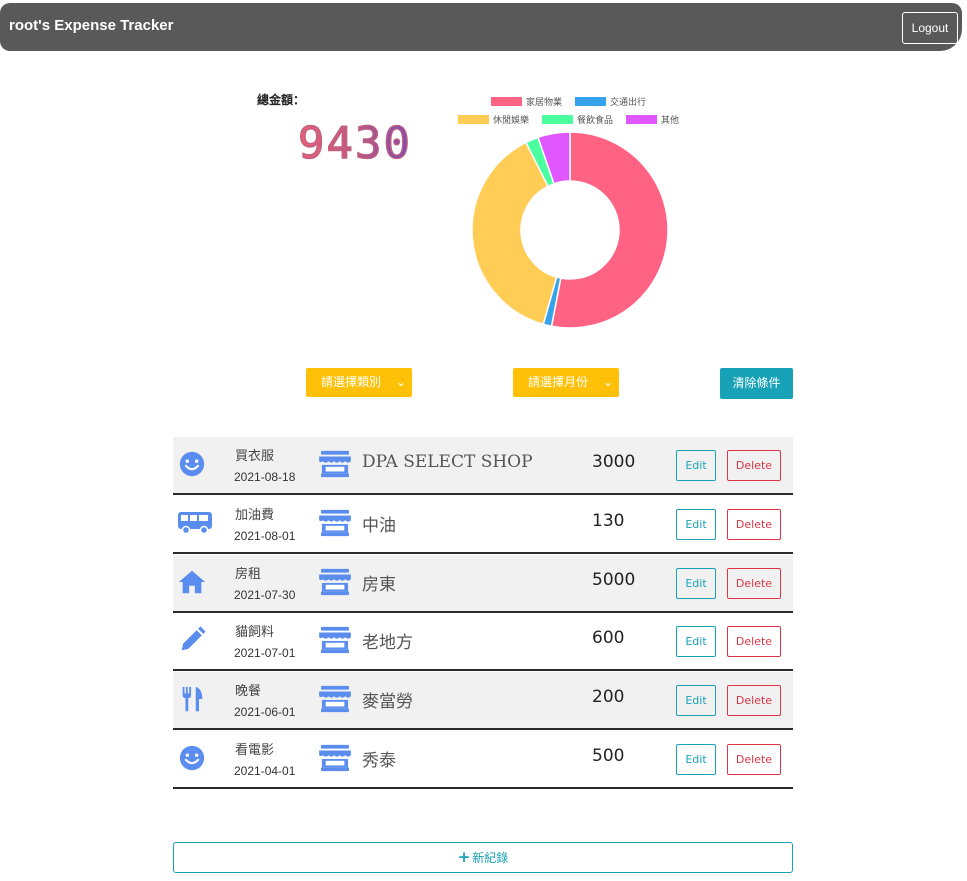 This screenshot has width=967, height=881. What do you see at coordinates (387, 702) in the screenshot?
I see `record-merchant: 麥當勞` at bounding box center [387, 702].